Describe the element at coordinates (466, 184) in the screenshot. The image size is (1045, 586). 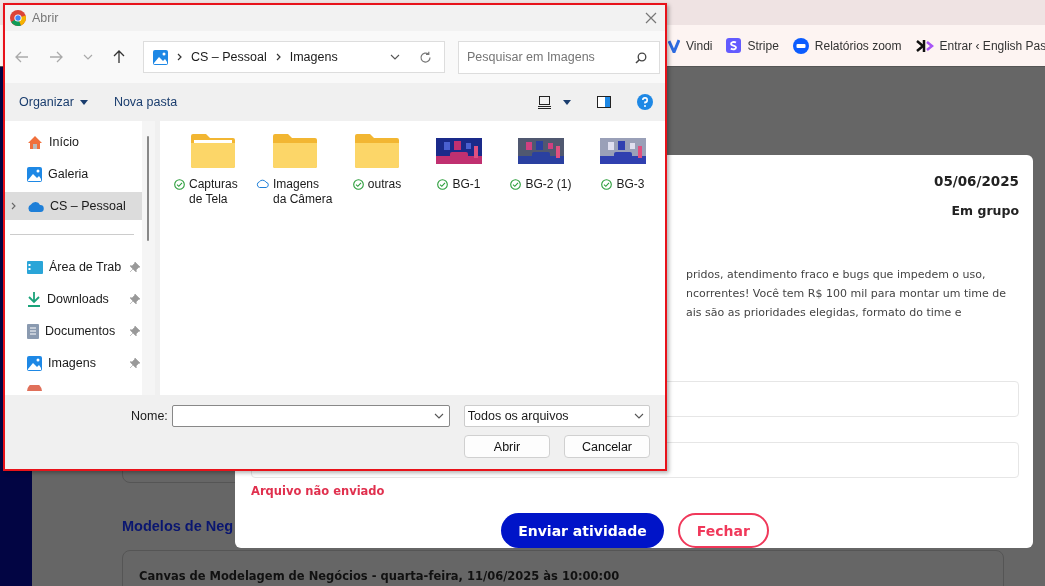
I see `file-name: BG-1` at that location.